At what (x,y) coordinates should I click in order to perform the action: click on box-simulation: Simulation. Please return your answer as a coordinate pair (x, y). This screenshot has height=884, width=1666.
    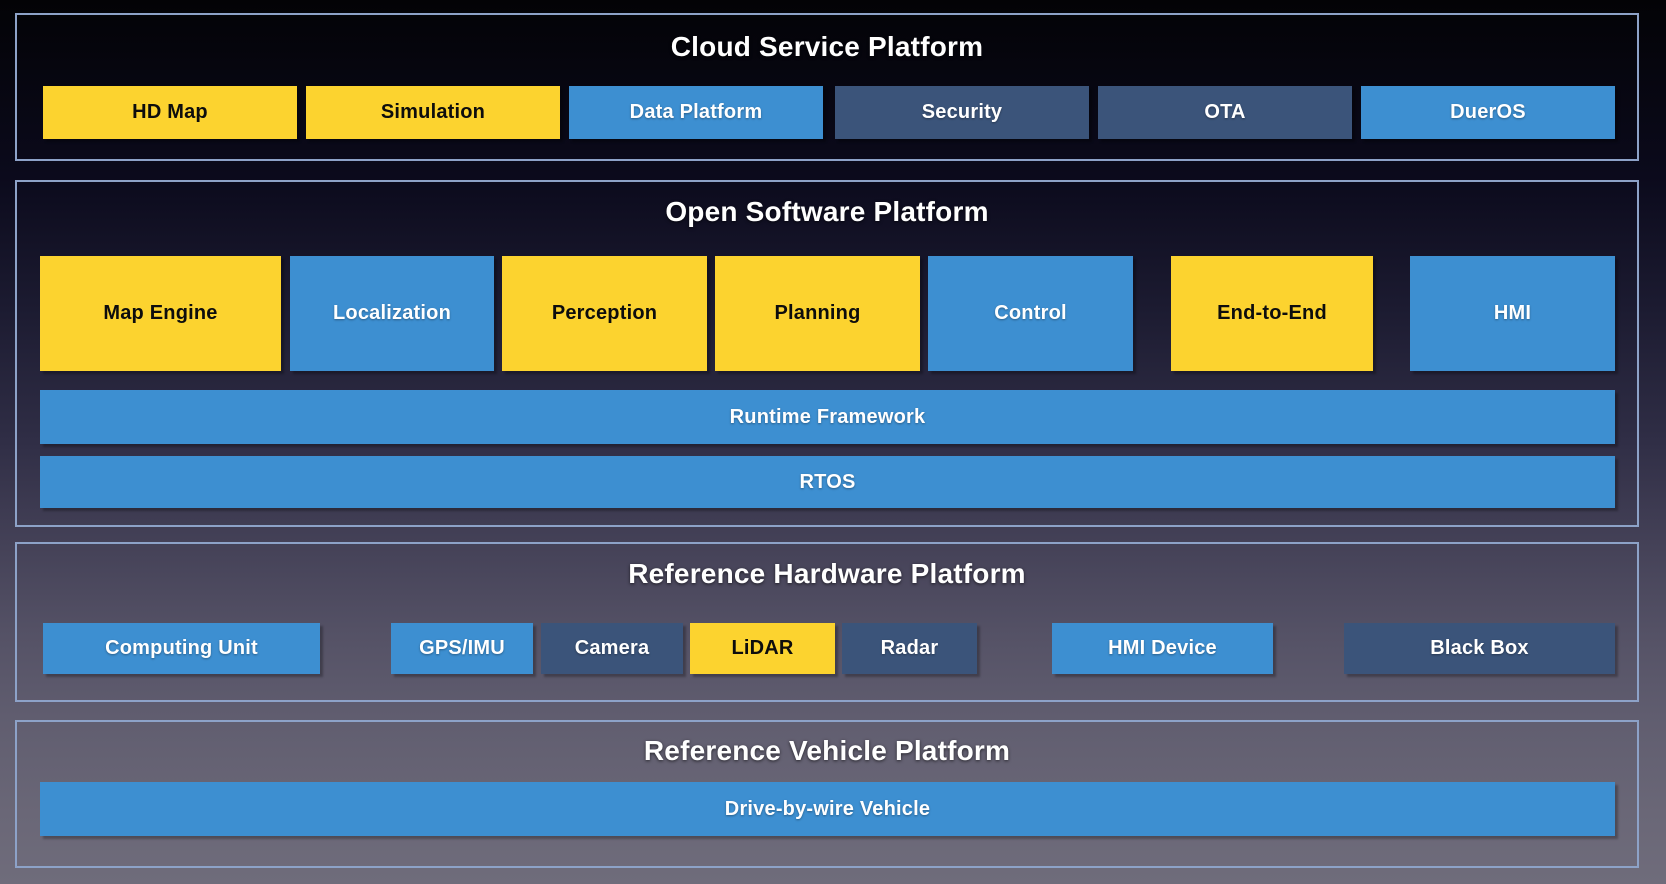
    Looking at the image, I should click on (433, 112).